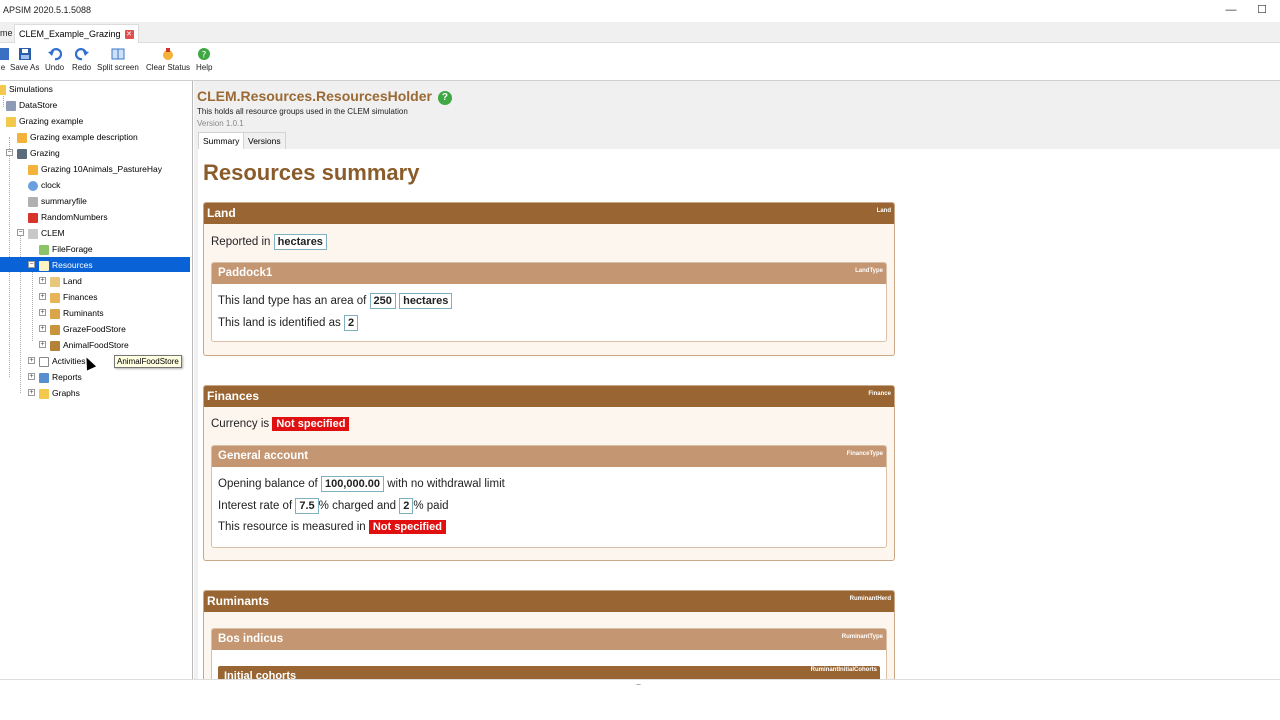 This screenshot has height=720, width=1280. What do you see at coordinates (640, 11) in the screenshot?
I see `title-bar: APSIM 2020.5.1.5088 — ☐` at bounding box center [640, 11].